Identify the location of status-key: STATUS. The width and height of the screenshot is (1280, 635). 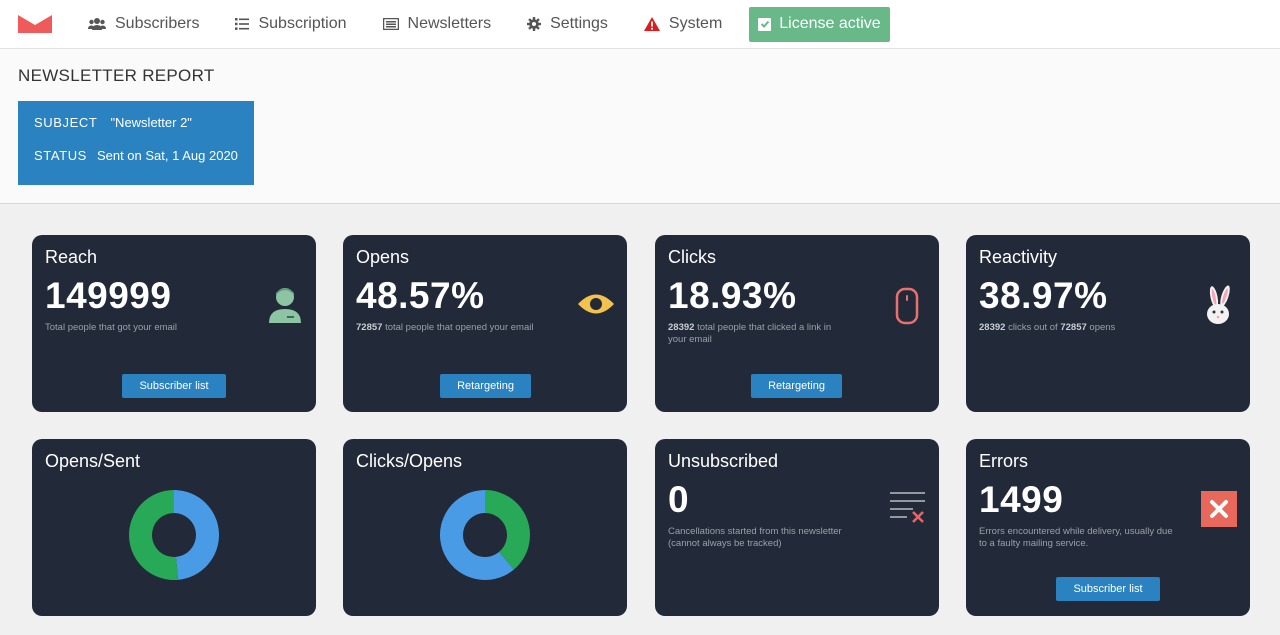
(60, 155).